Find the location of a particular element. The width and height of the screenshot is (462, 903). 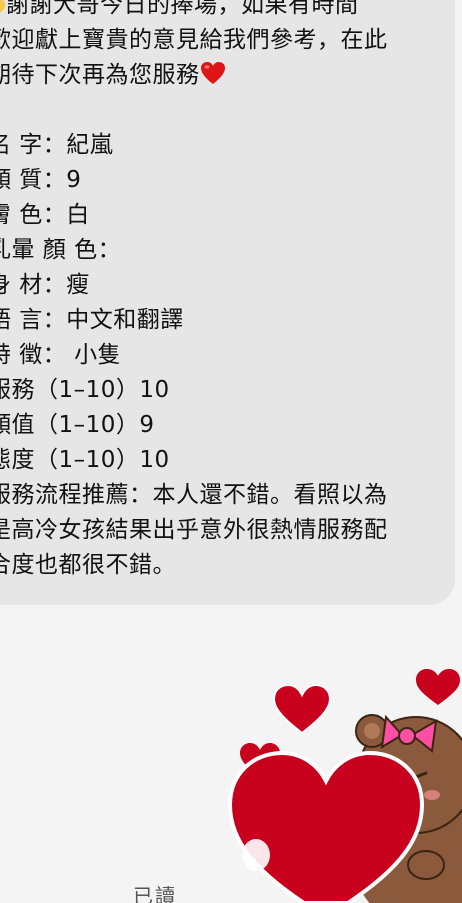

detail-features: 特 徵： 小隻 is located at coordinates (61, 355).